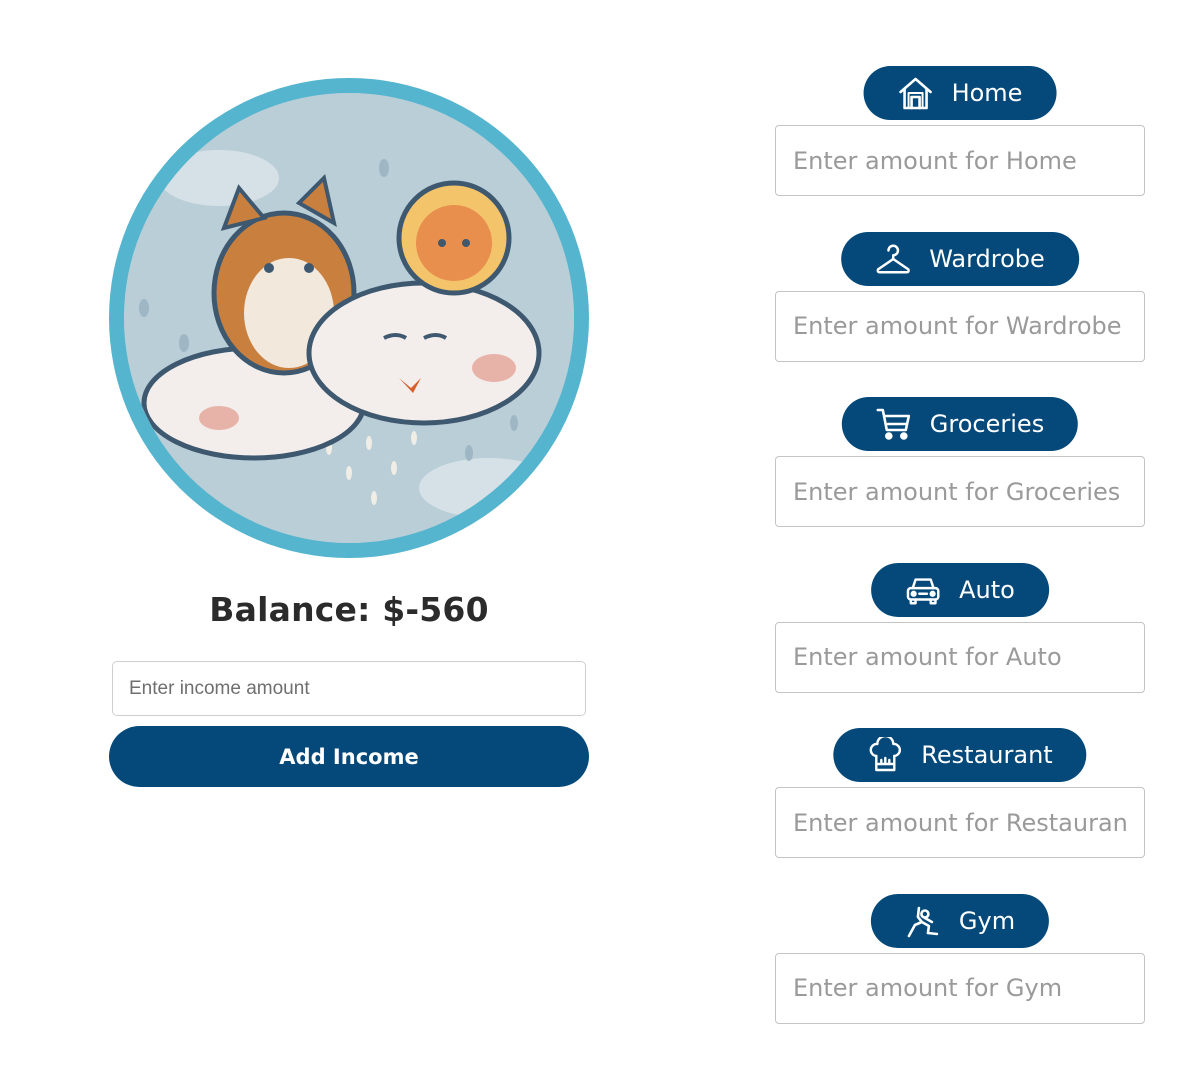 The image size is (1188, 1070). What do you see at coordinates (893, 259) in the screenshot?
I see `hanger-icon` at bounding box center [893, 259].